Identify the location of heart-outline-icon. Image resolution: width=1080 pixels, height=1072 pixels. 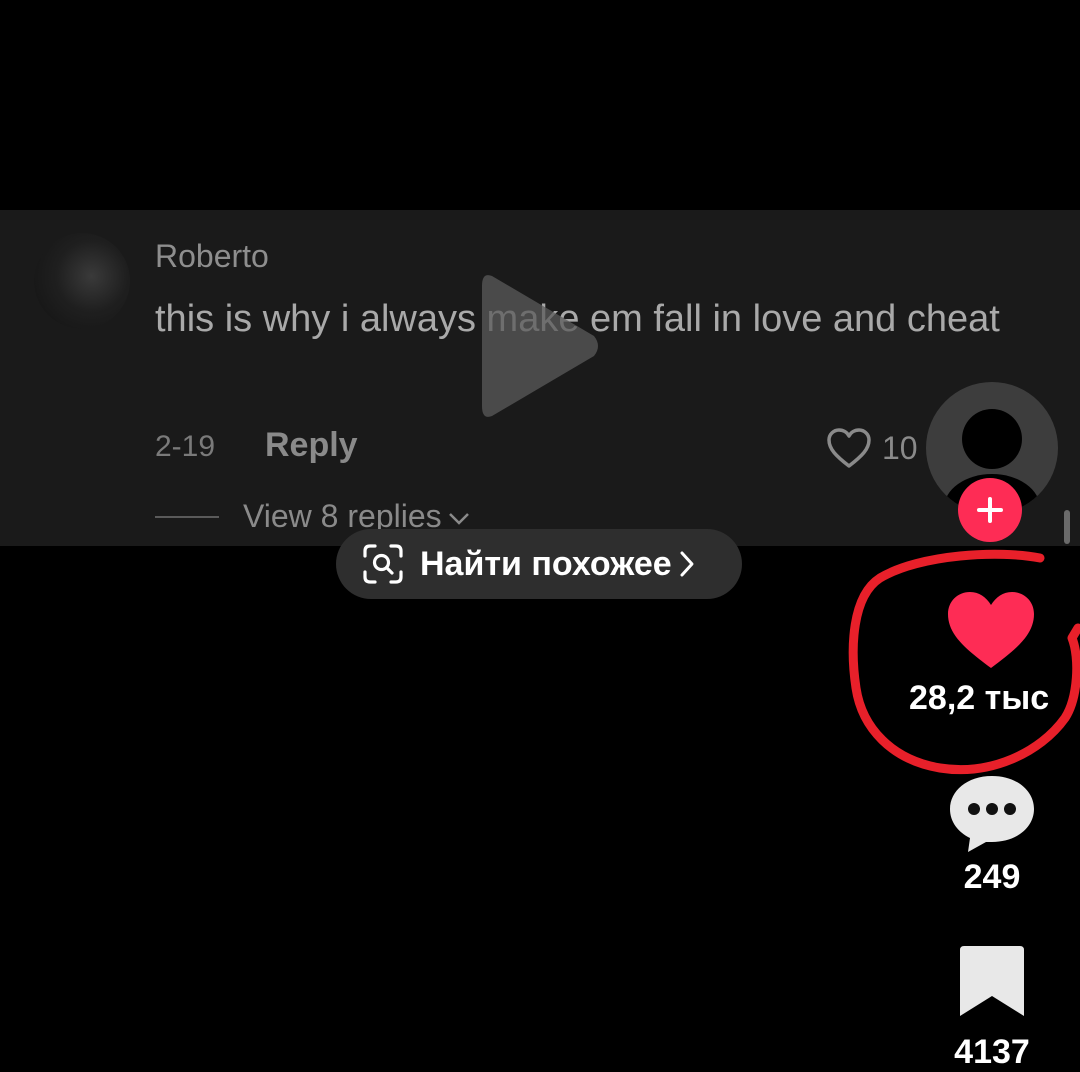
(849, 448).